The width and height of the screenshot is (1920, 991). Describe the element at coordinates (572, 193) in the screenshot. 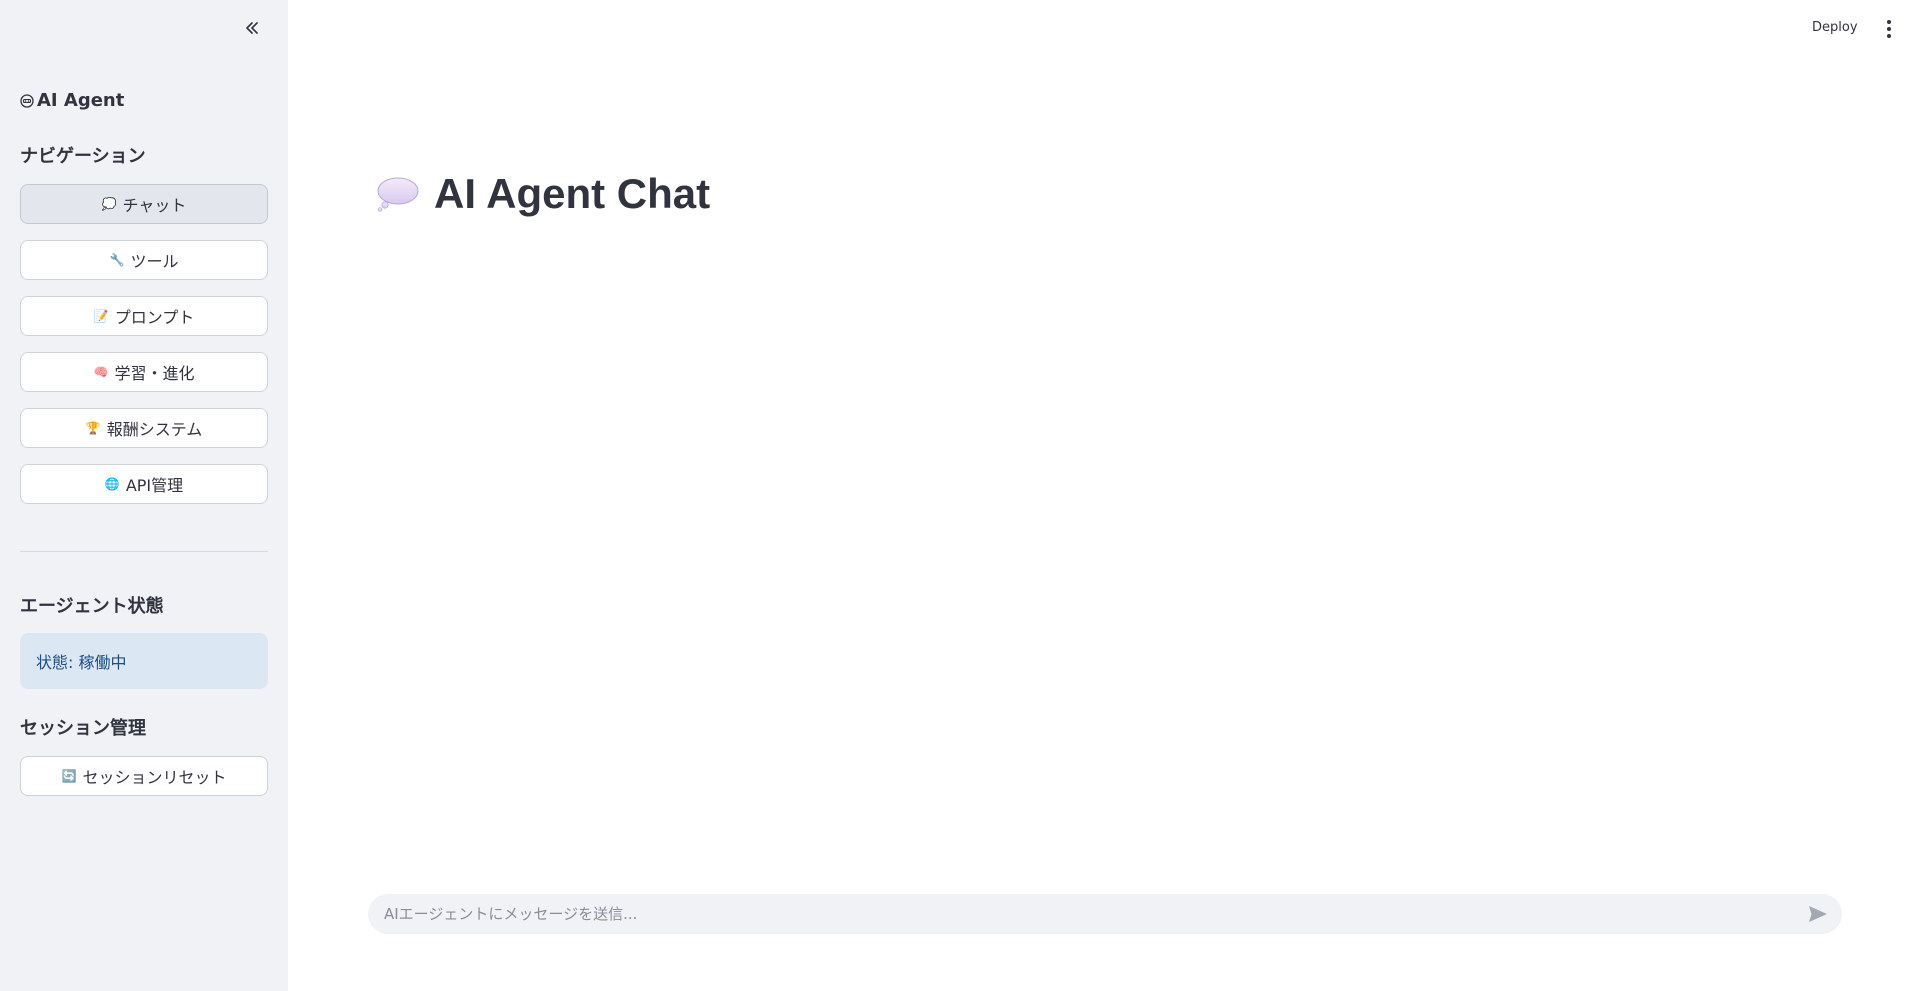

I see `page-title-text: AI Agent Chat` at that location.